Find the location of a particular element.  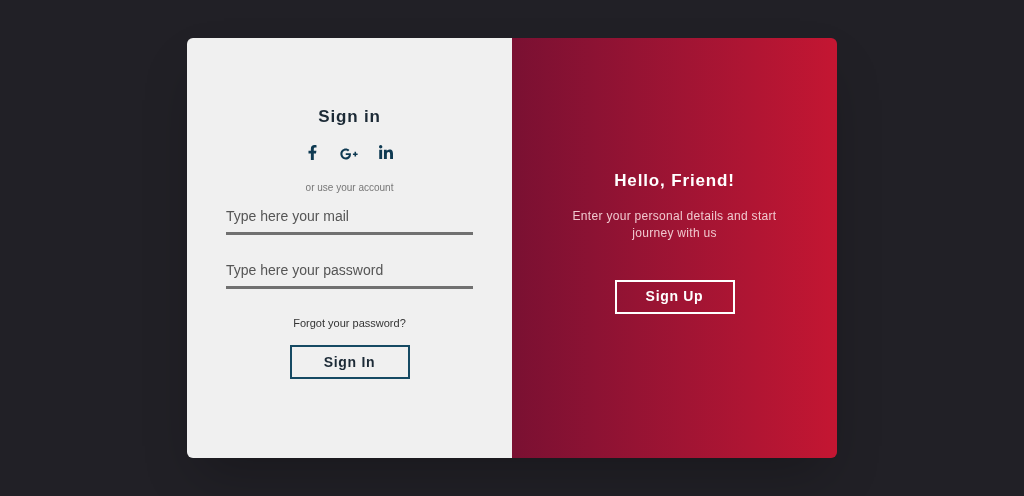

input-field: Type here your password is located at coordinates (349, 271).